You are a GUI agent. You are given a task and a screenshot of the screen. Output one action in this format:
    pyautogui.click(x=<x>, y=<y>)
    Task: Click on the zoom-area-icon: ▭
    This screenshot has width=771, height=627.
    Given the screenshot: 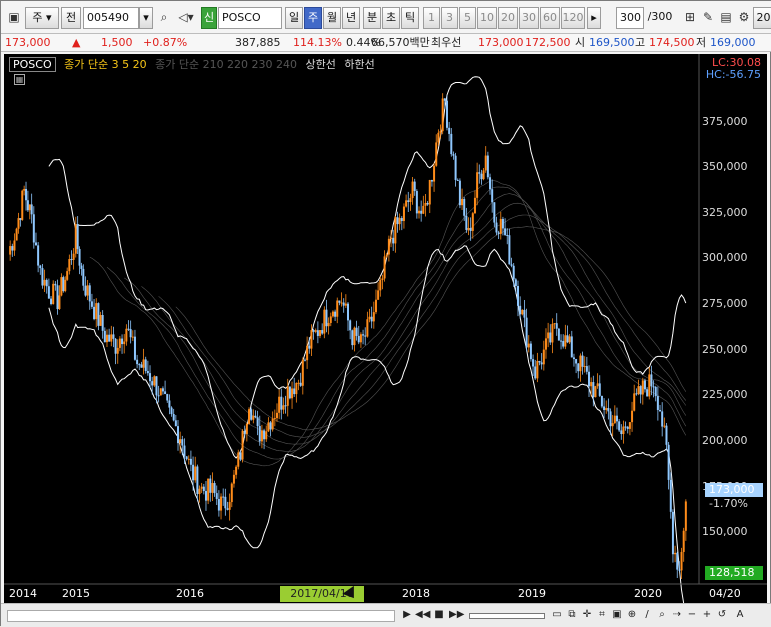 What is the action you would take?
    pyautogui.click(x=557, y=615)
    